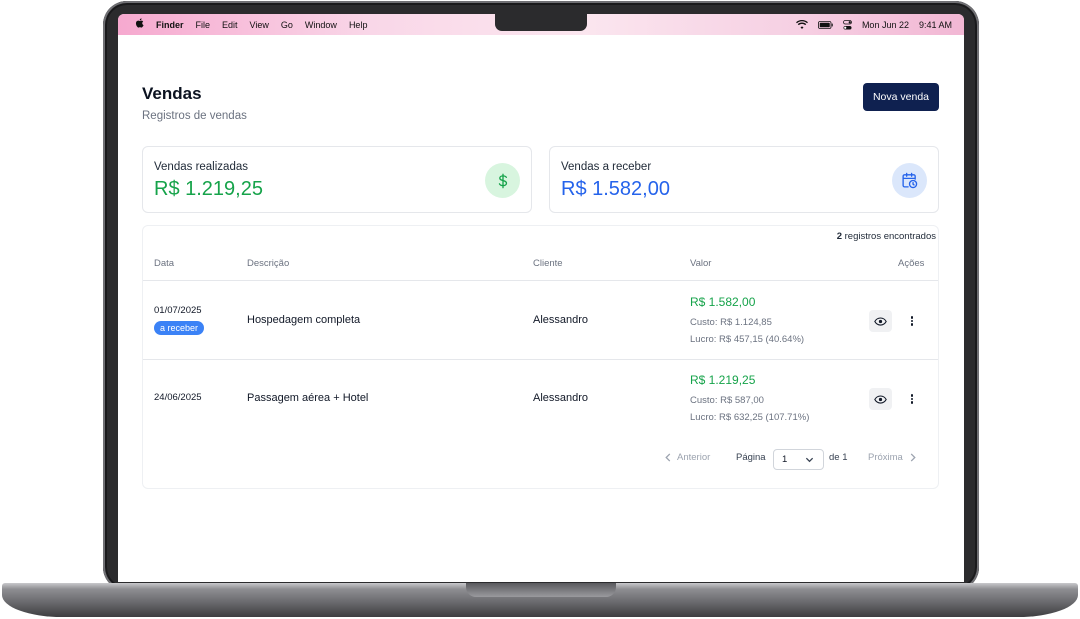  Describe the element at coordinates (744, 179) in the screenshot. I see `summary-card-receivable: Vendas a receber R$ 1.582,00` at that location.